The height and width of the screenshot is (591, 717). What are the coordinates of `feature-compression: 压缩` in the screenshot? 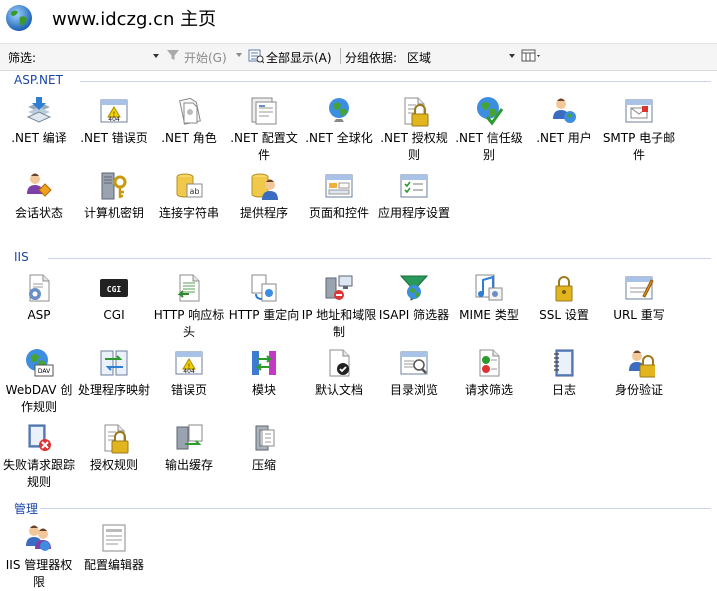 It's located at (264, 448).